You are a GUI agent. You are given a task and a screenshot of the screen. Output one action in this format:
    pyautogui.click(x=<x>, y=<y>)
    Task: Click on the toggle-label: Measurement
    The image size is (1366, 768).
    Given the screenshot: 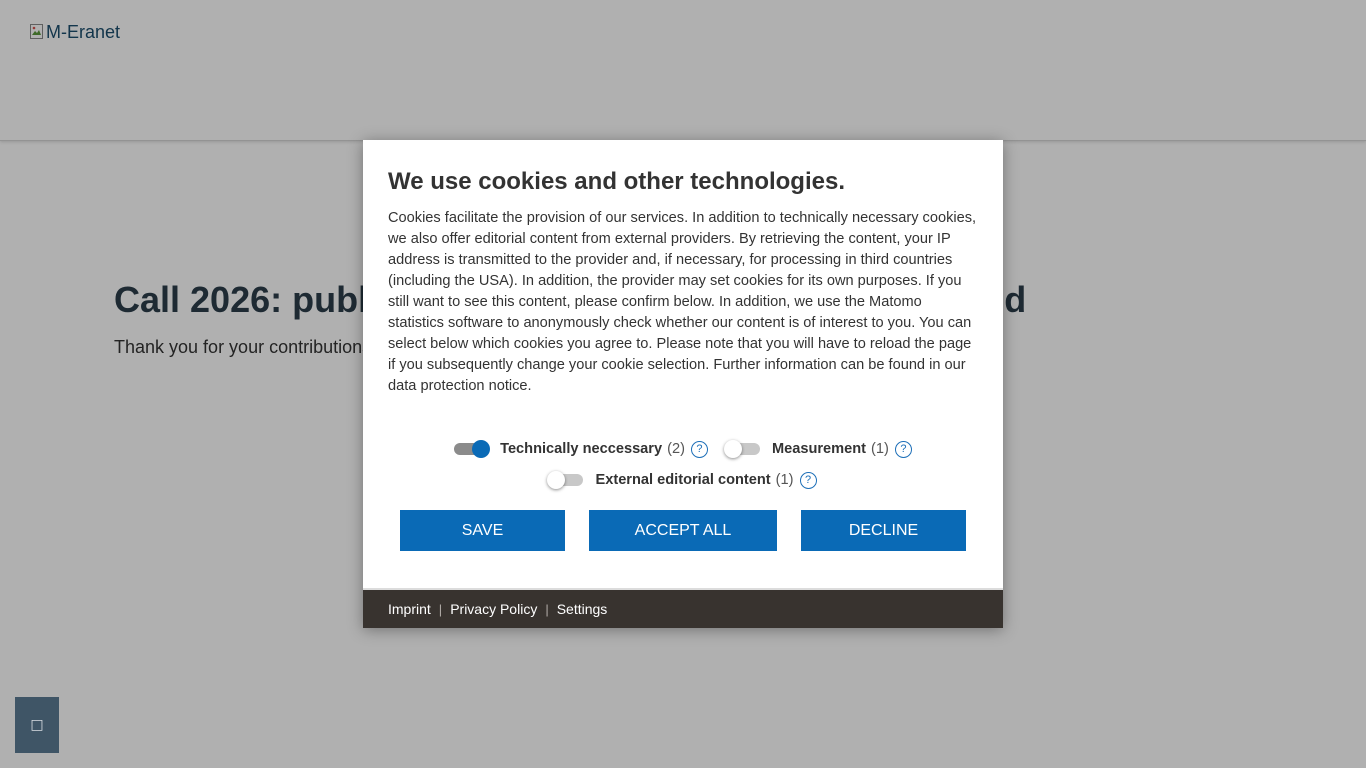 What is the action you would take?
    pyautogui.click(x=819, y=449)
    